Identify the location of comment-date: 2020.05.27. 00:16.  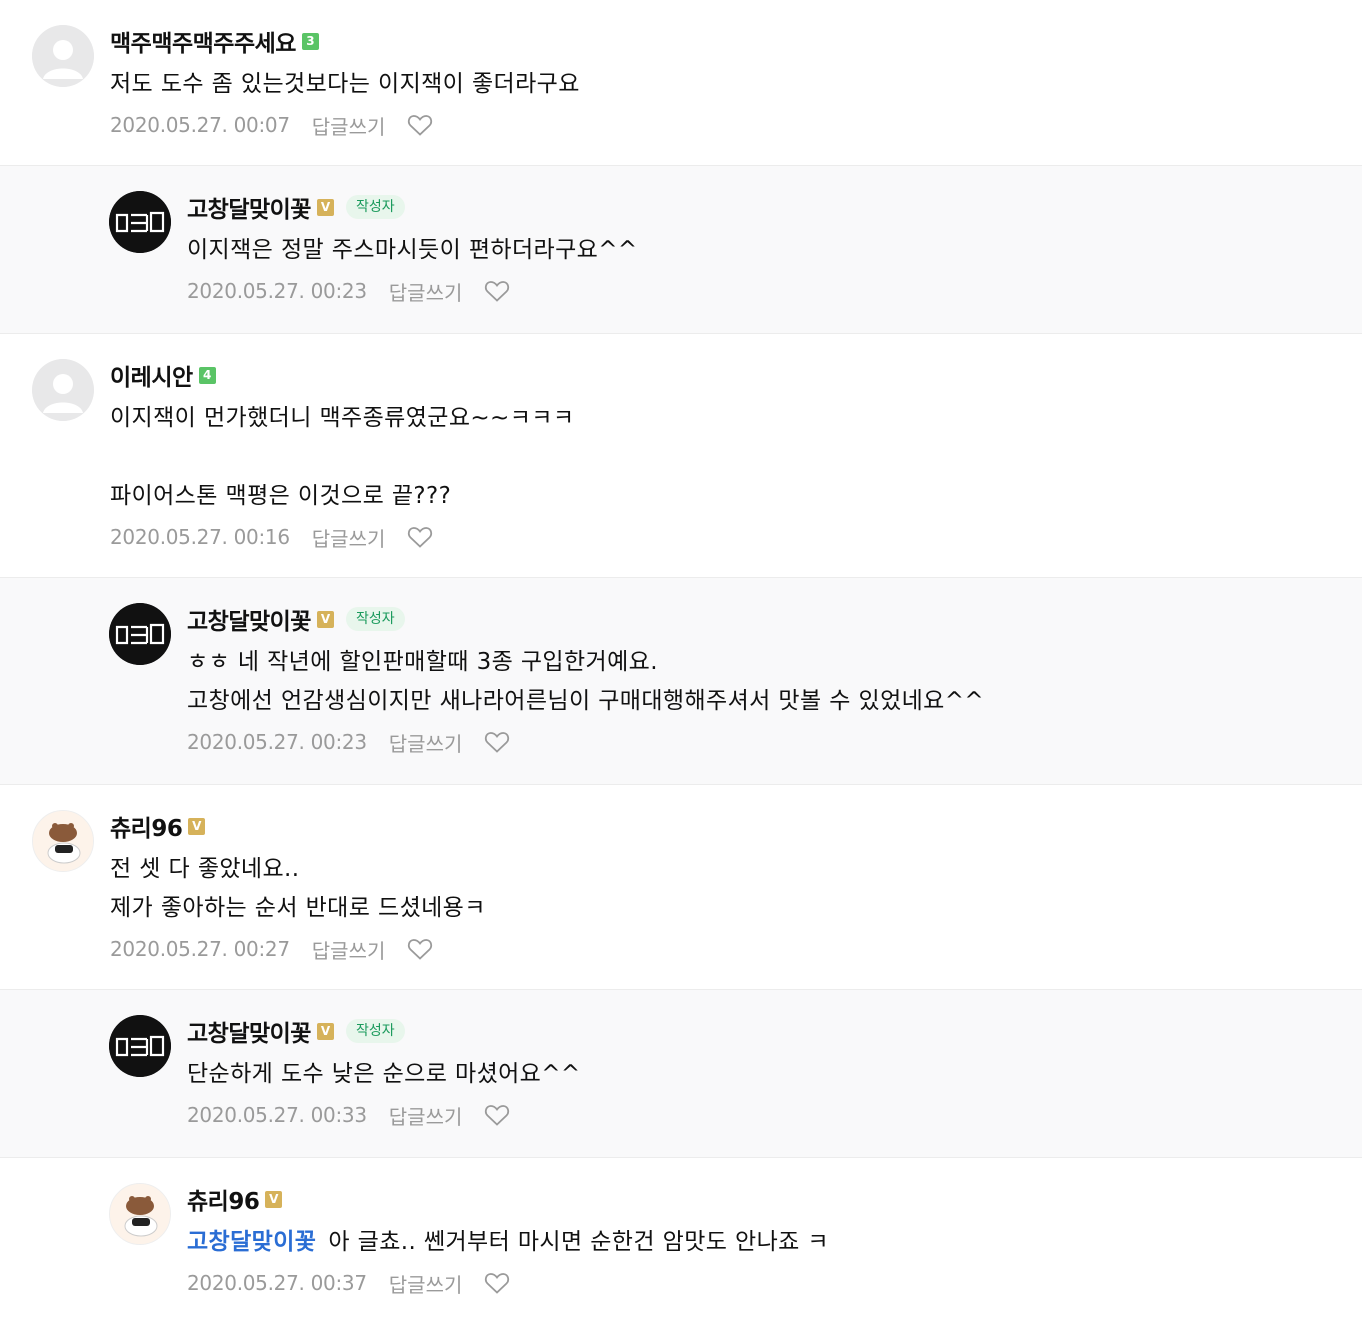
(200, 537).